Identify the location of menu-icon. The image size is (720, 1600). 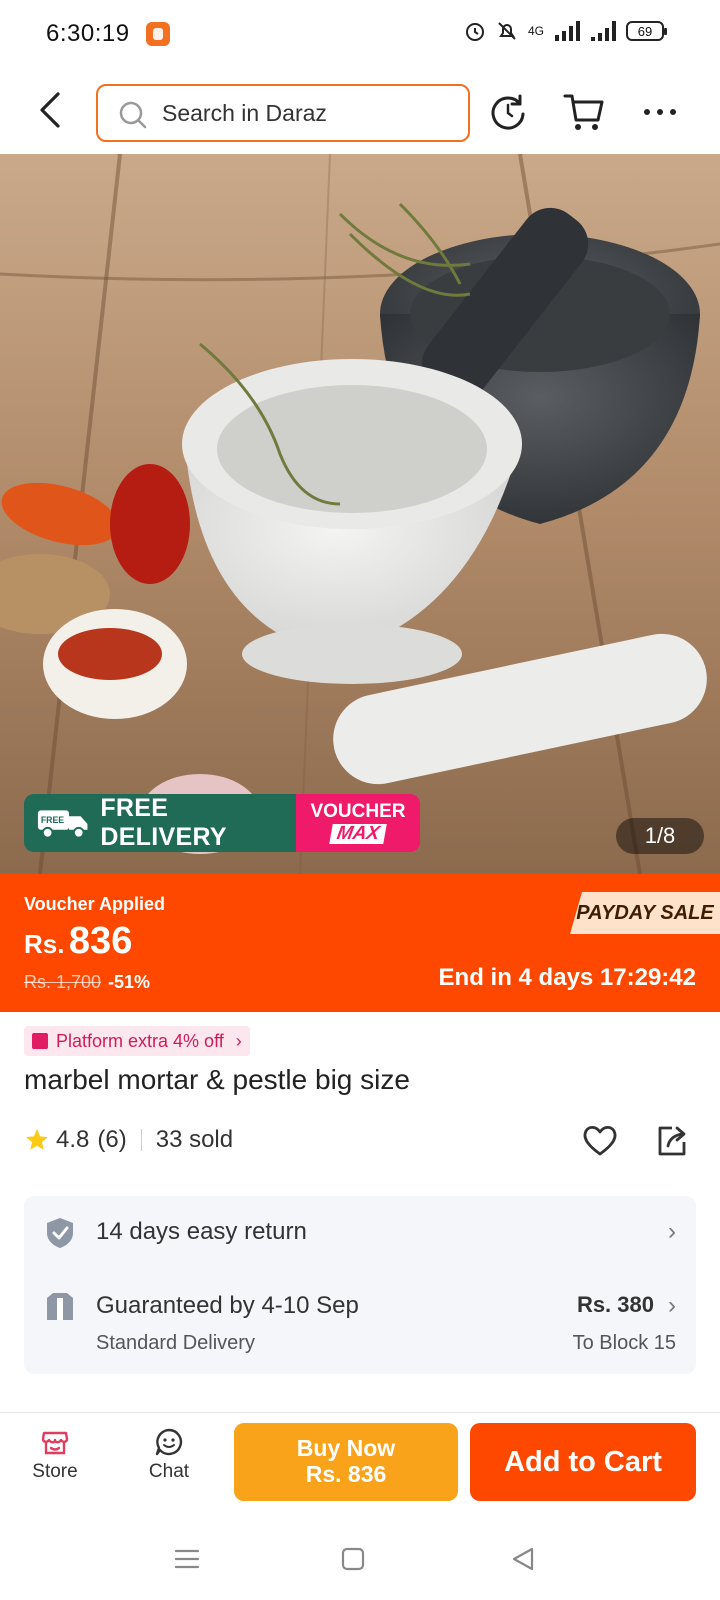
(187, 1559).